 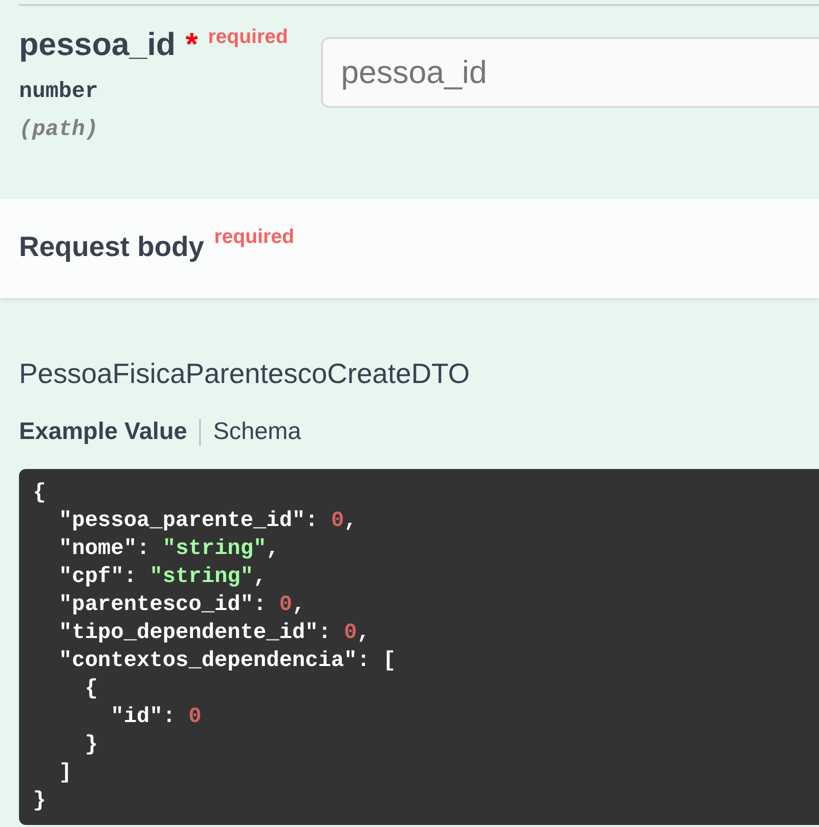 I want to click on tab: Example Value, so click(x=103, y=432).